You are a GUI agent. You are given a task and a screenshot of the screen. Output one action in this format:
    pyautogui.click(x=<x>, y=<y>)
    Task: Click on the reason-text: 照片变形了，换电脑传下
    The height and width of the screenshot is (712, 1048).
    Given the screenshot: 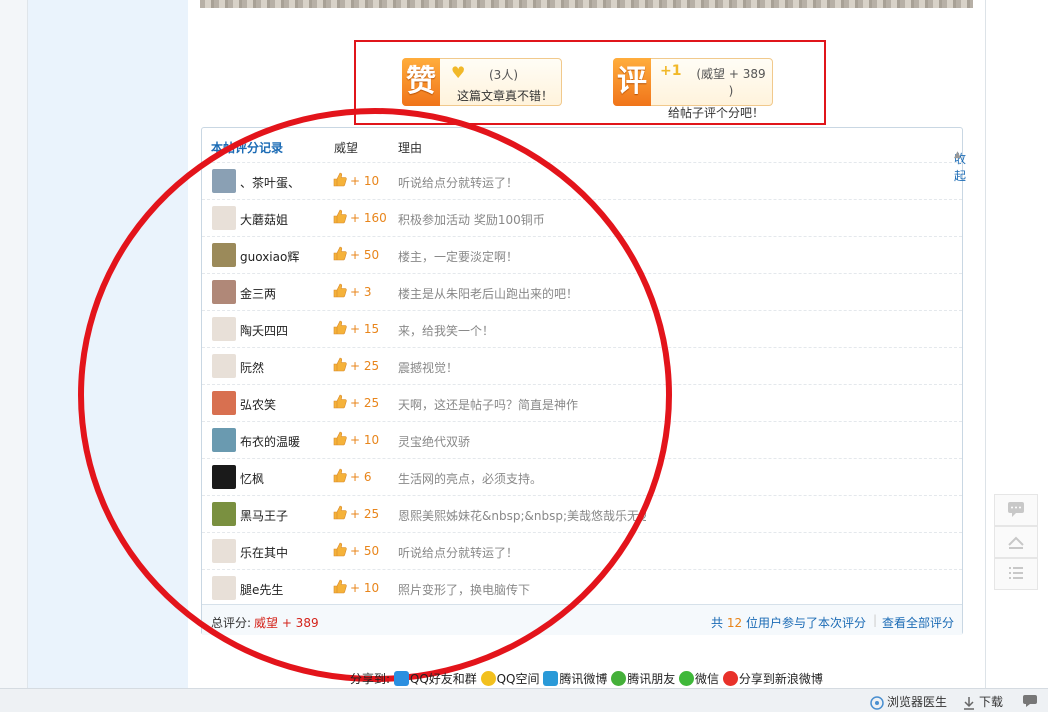 What is the action you would take?
    pyautogui.click(x=464, y=590)
    